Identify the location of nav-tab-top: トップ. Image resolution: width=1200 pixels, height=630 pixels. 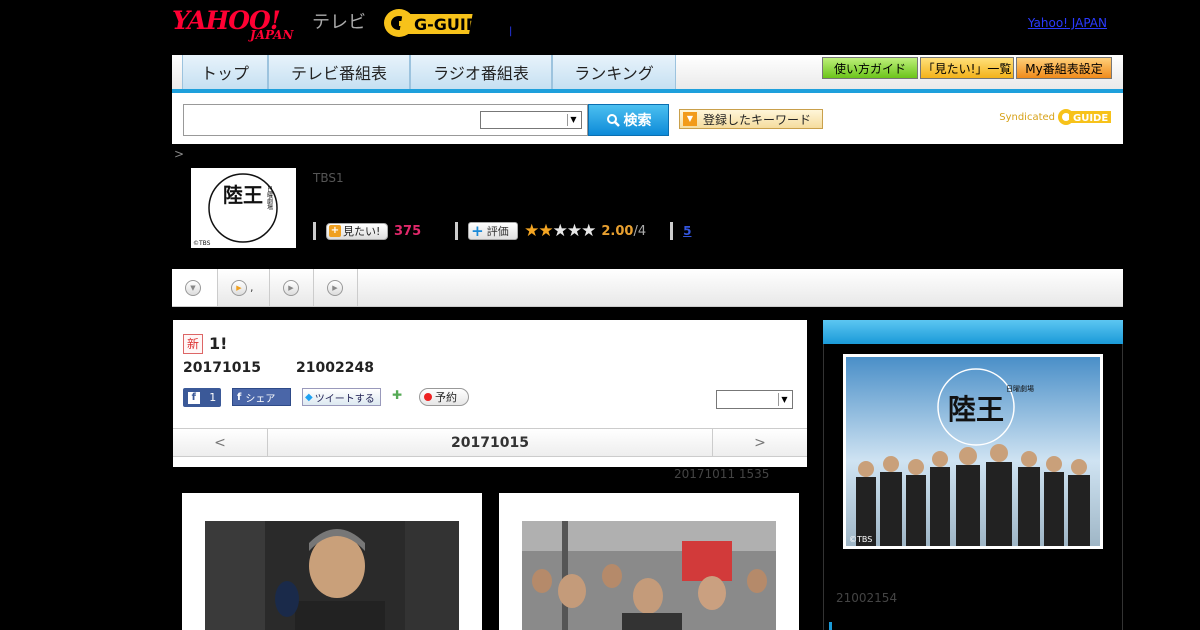
(225, 72).